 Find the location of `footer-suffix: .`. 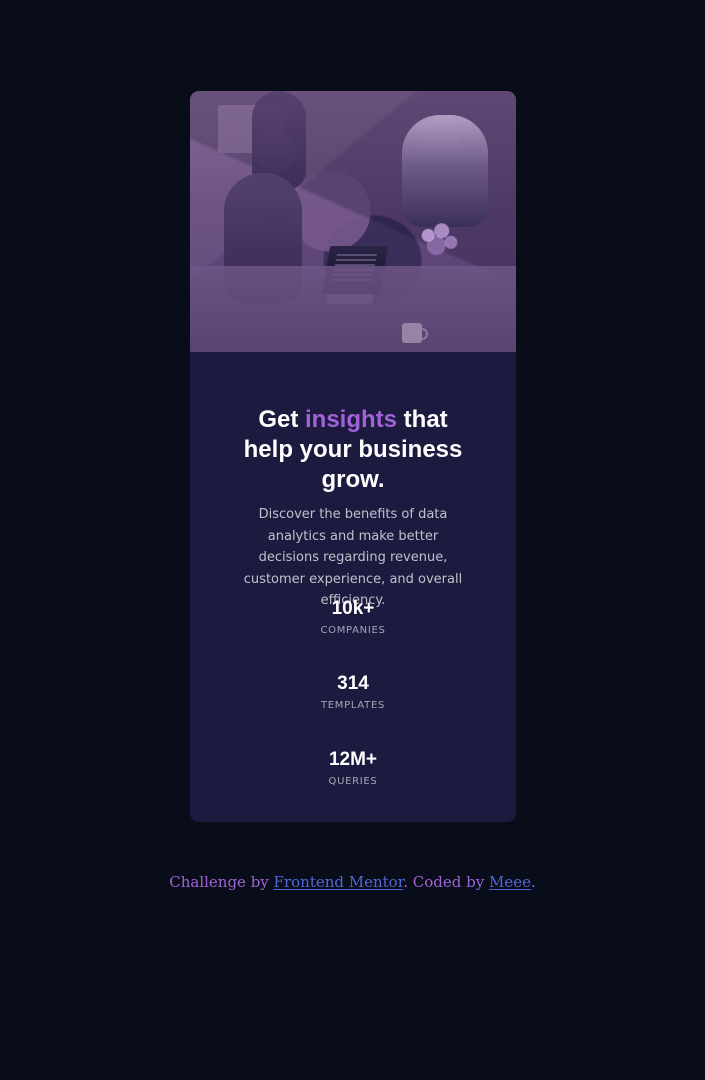

footer-suffix: . is located at coordinates (533, 882).